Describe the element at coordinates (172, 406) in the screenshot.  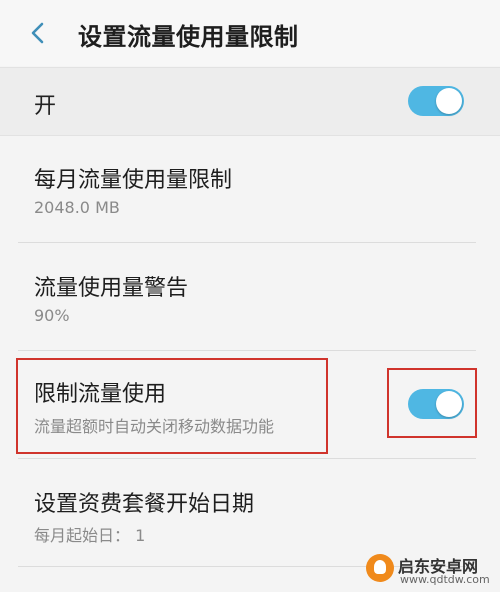
I see `highlight-box-label` at that location.